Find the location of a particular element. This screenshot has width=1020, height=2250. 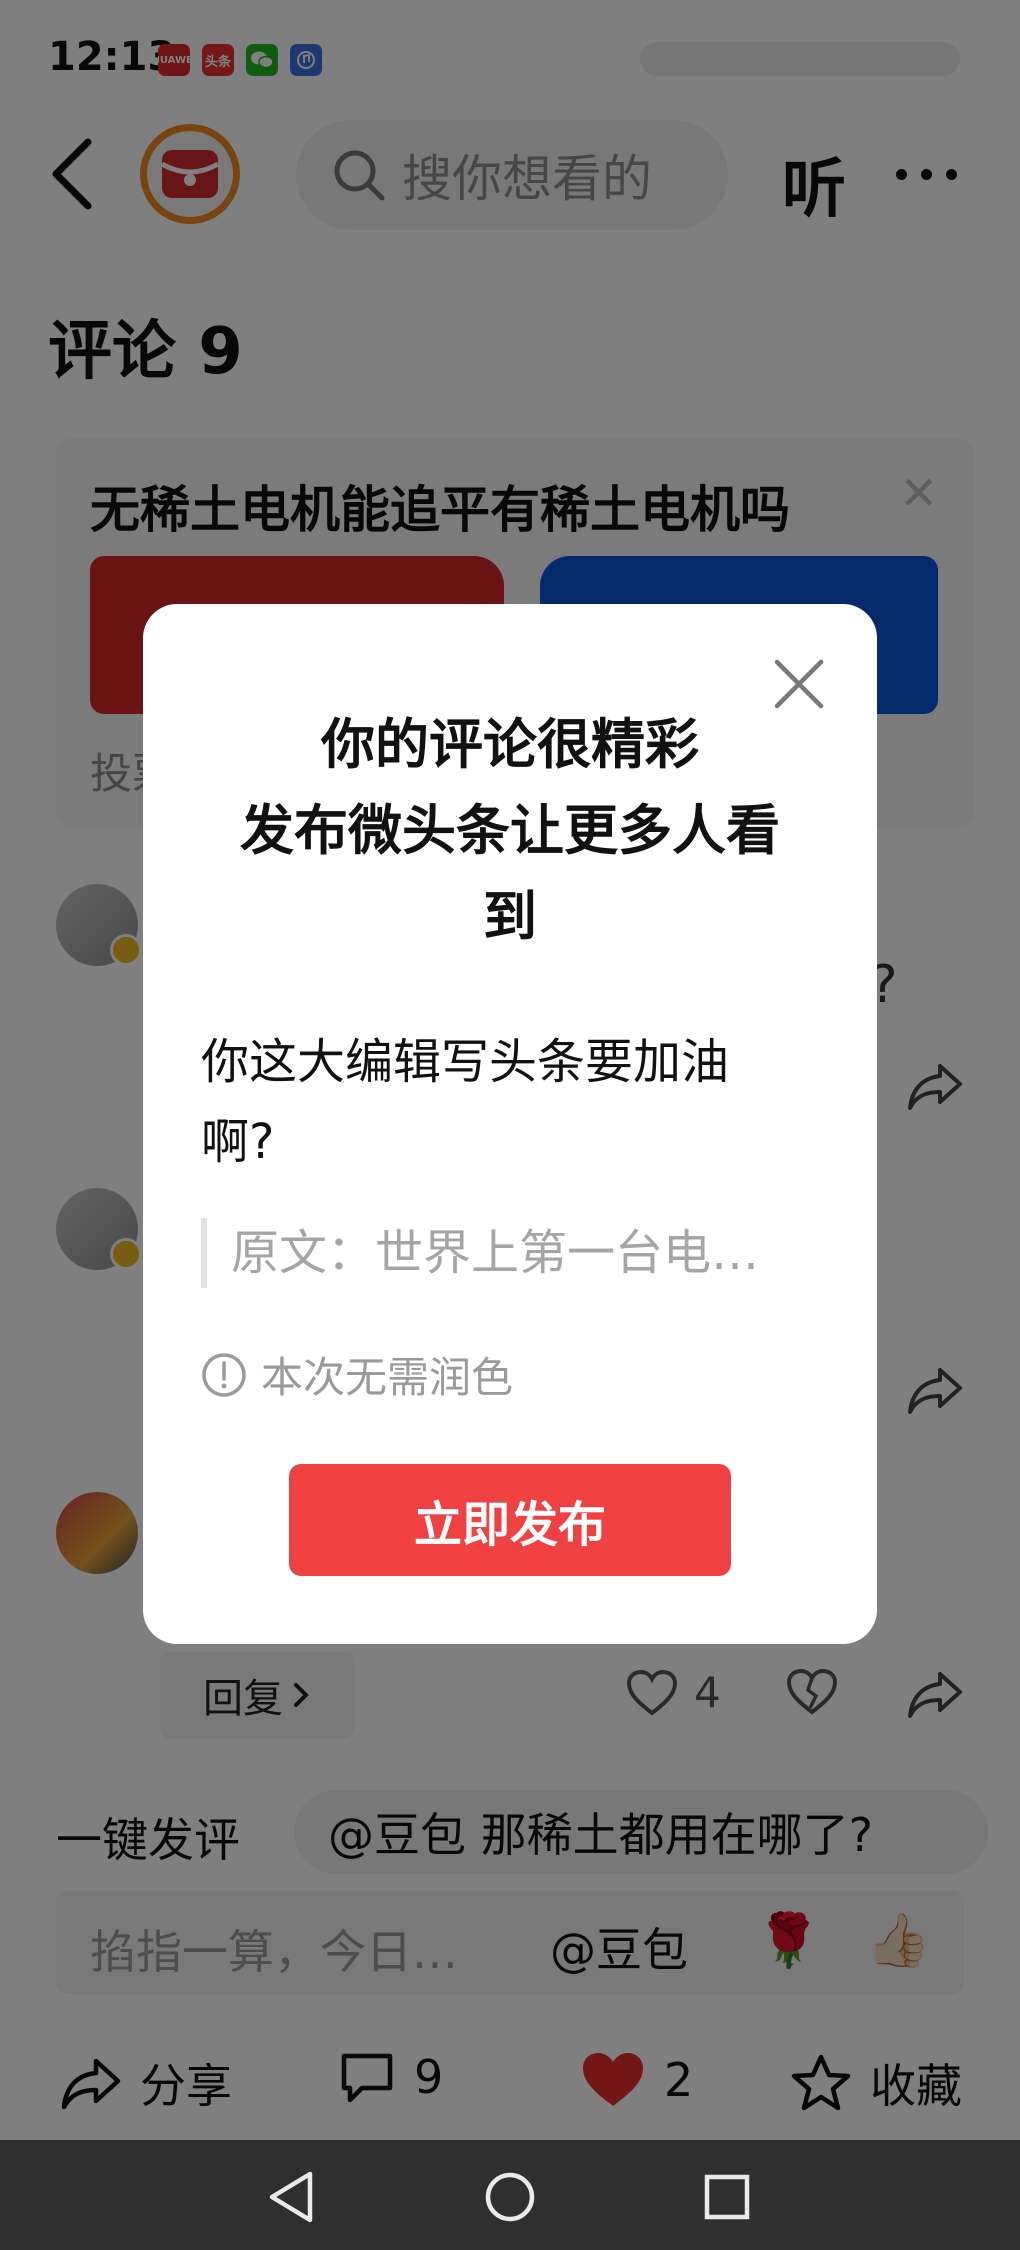

dialog-tip: 本次无需润色 is located at coordinates (357, 1374).